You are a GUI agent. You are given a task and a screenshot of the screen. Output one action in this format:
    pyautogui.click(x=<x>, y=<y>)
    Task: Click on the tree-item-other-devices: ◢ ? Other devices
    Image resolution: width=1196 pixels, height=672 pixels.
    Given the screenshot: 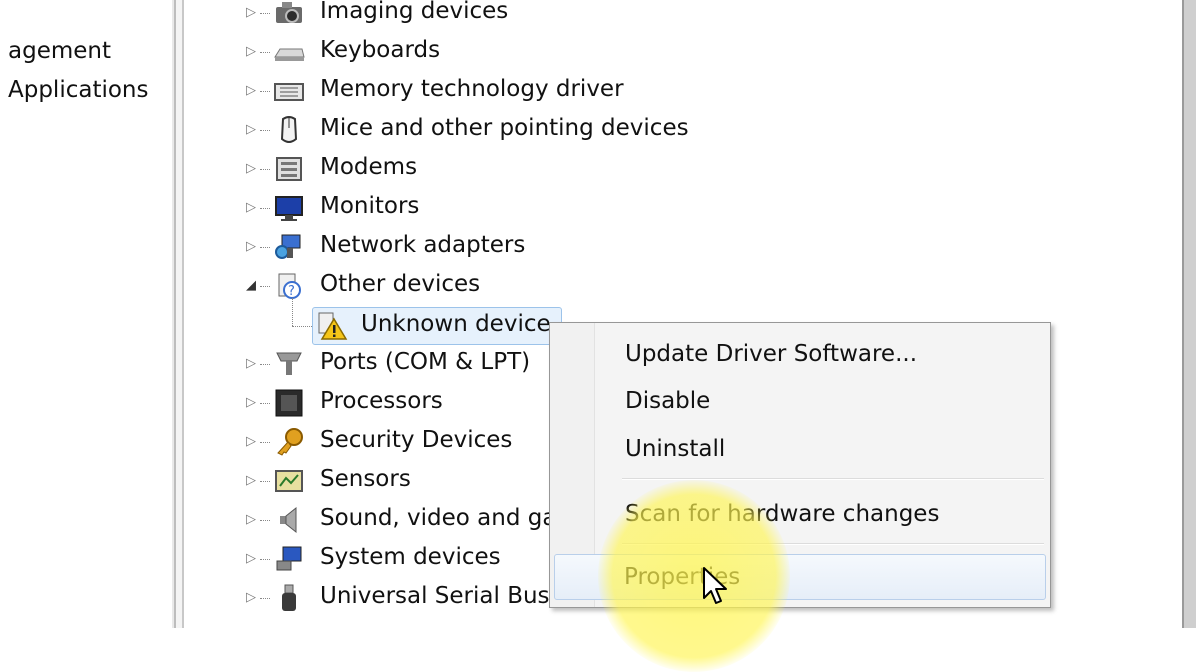 What is the action you would take?
    pyautogui.click(x=684, y=286)
    